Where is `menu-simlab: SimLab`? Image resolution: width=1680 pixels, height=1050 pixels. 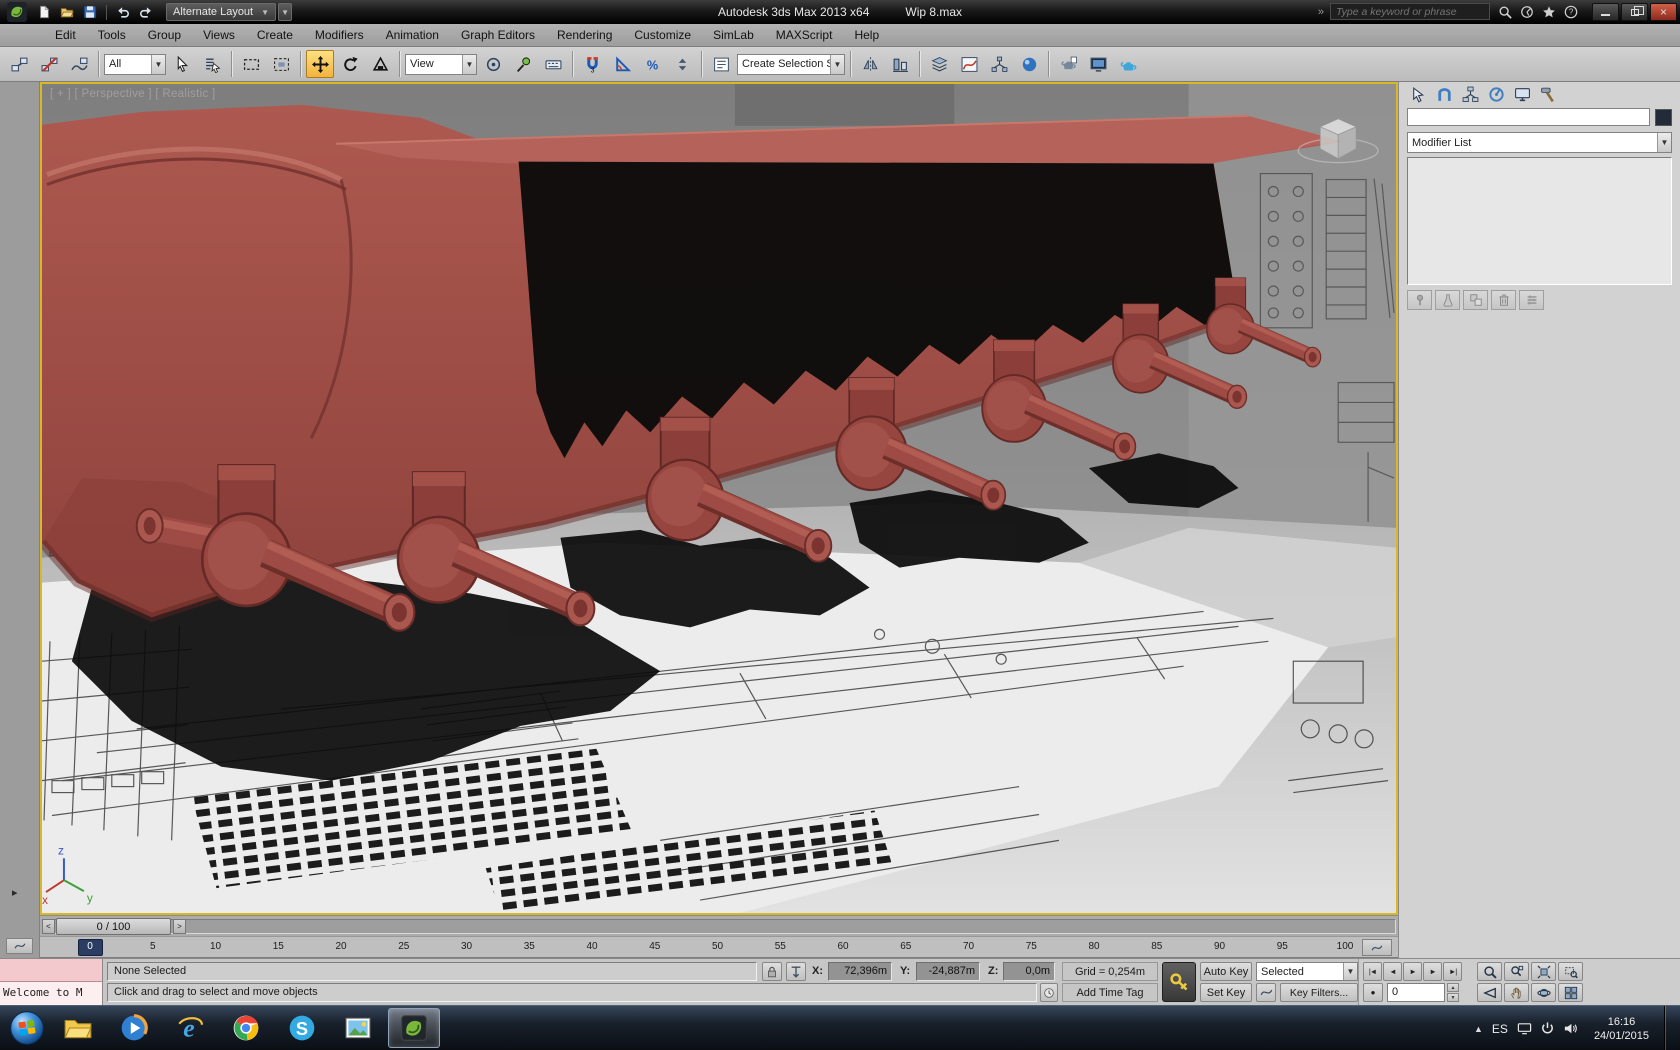 menu-simlab: SimLab is located at coordinates (733, 35).